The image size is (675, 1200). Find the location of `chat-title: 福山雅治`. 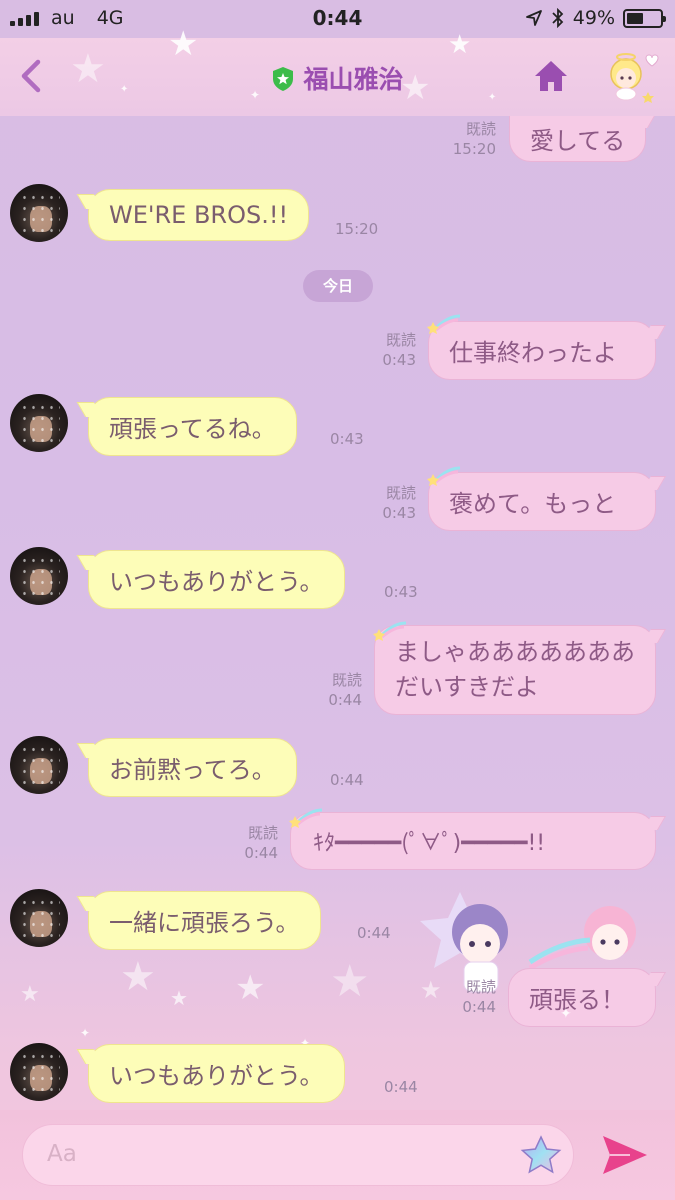

chat-title: 福山雅治 is located at coordinates (337, 78).